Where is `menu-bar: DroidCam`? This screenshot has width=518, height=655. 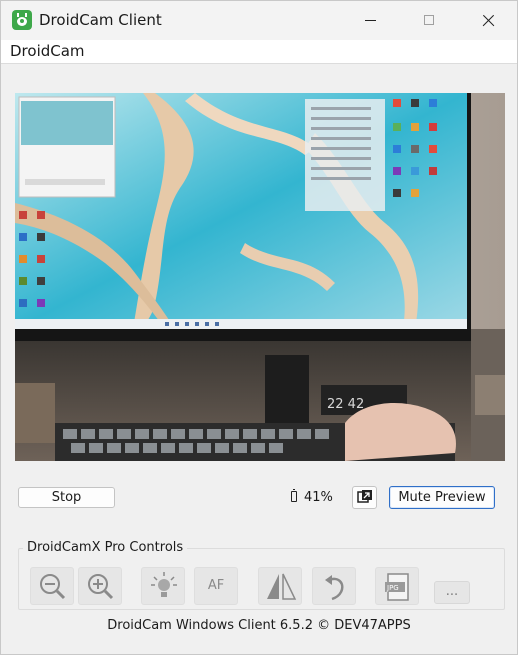 menu-bar: DroidCam is located at coordinates (259, 52).